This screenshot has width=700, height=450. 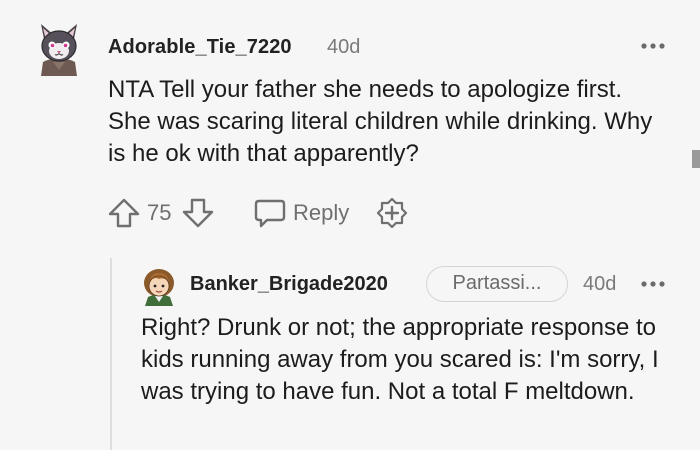 I want to click on reply-label: Reply, so click(x=321, y=212).